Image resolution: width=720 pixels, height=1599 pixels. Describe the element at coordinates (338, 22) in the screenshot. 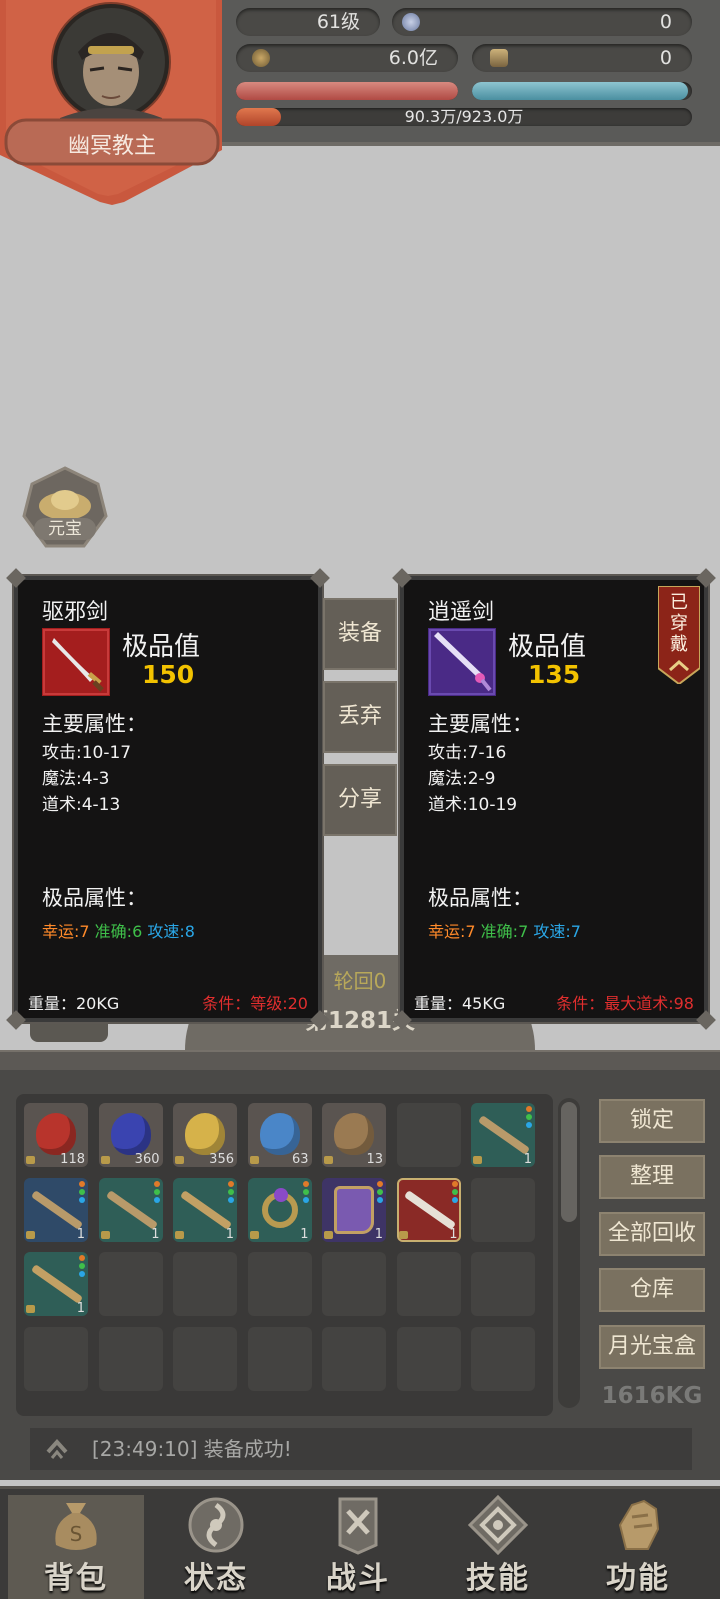

I see `level-text: 61级` at that location.